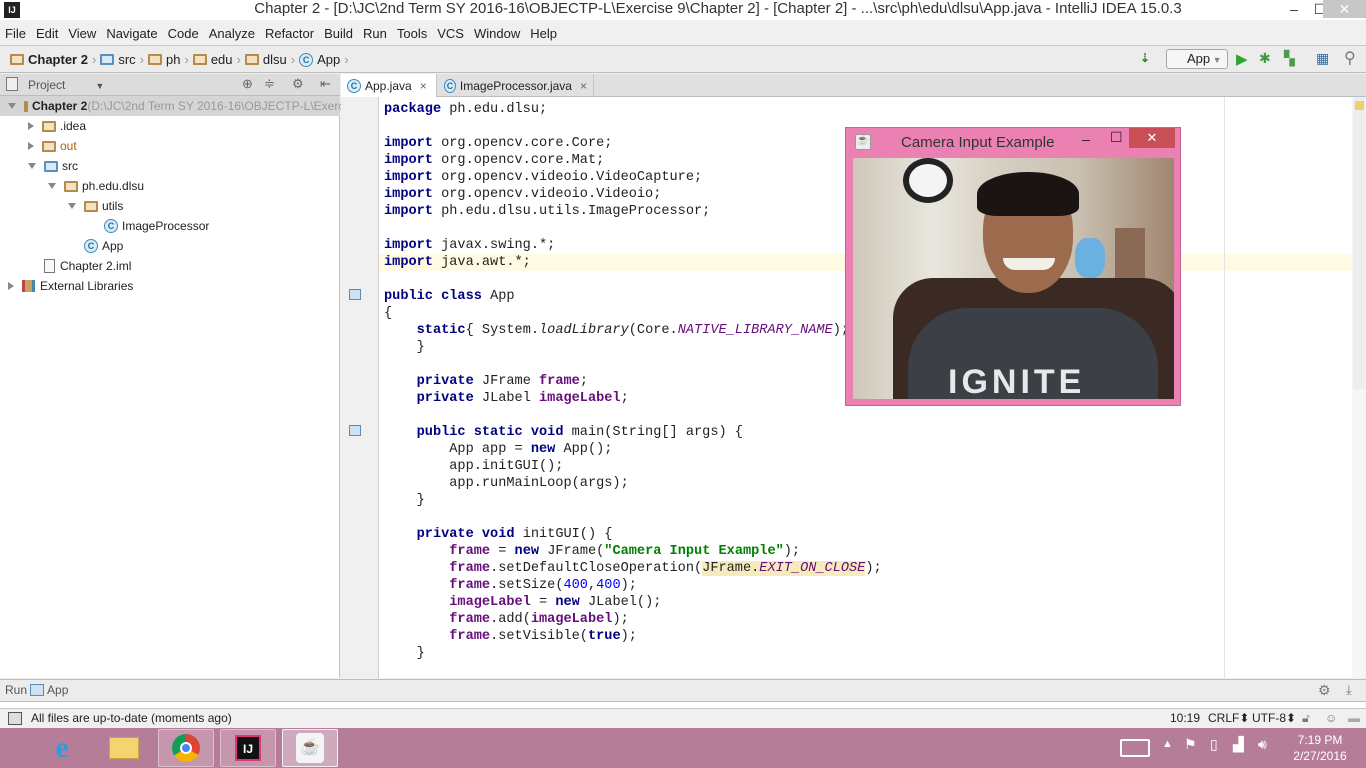 The height and width of the screenshot is (768, 1366). What do you see at coordinates (375, 33) in the screenshot?
I see `menu-run: Run` at bounding box center [375, 33].